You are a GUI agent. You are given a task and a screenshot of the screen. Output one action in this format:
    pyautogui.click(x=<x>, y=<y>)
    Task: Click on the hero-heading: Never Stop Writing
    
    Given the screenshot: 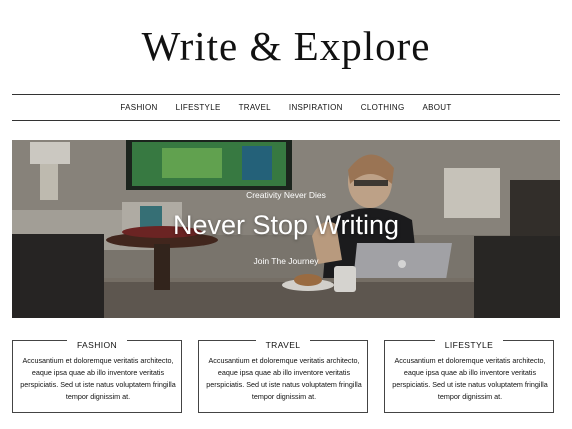 What is the action you would take?
    pyautogui.click(x=286, y=225)
    